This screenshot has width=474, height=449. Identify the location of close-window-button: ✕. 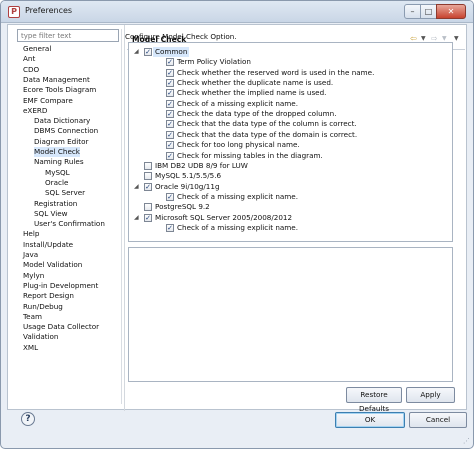
(451, 11).